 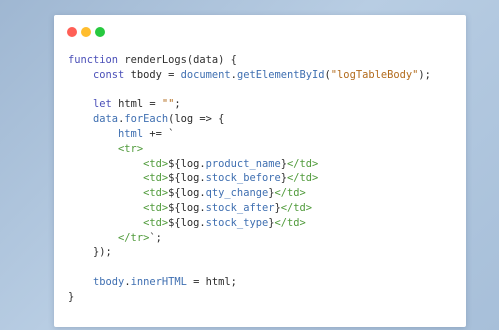 What do you see at coordinates (374, 74) in the screenshot?
I see `code-token: "logTableBody"` at bounding box center [374, 74].